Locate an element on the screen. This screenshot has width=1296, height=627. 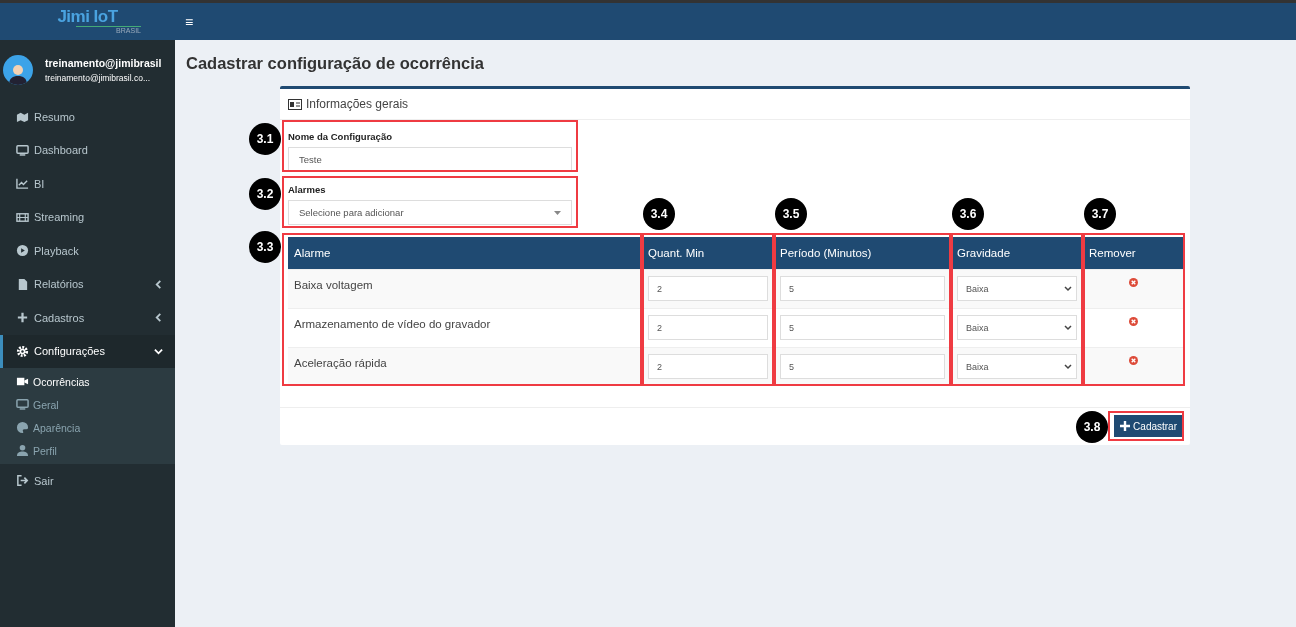
column-header: Remover is located at coordinates (1133, 253).